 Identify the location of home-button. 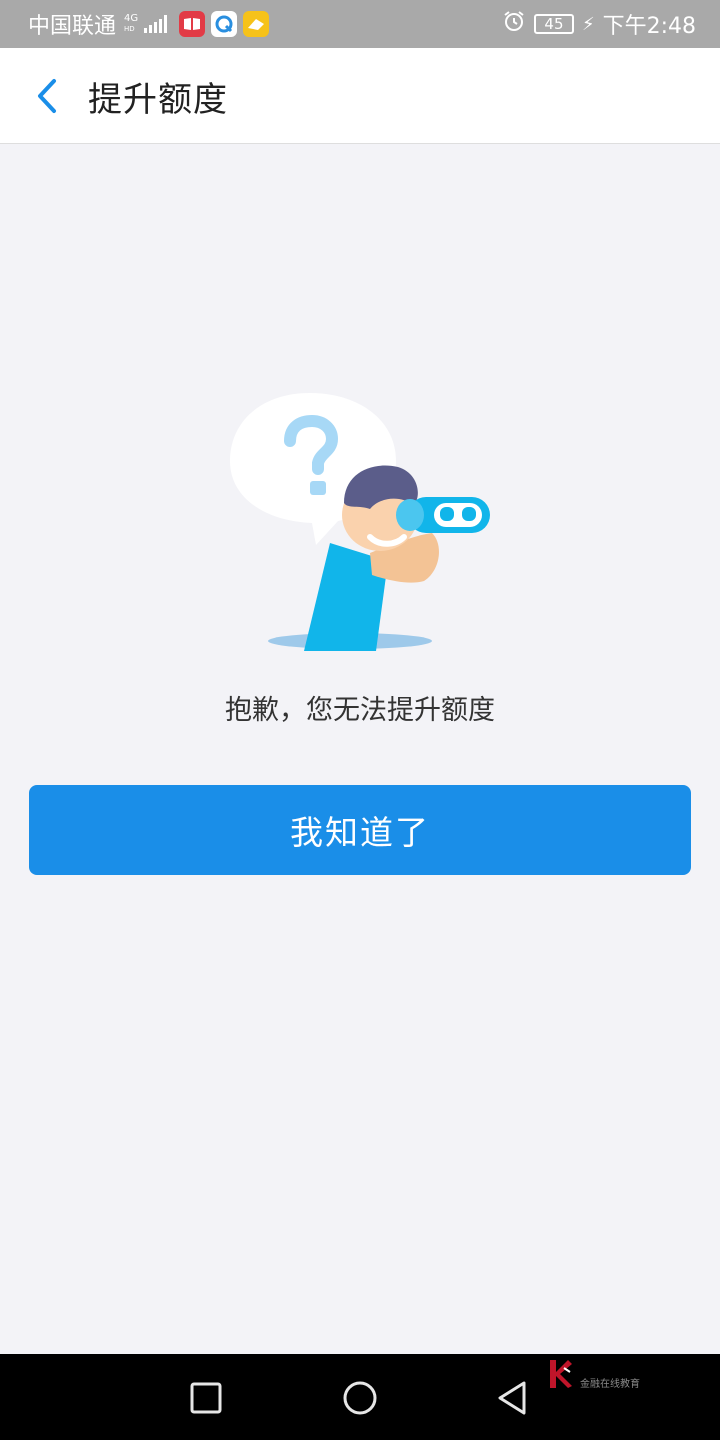
(360, 1398).